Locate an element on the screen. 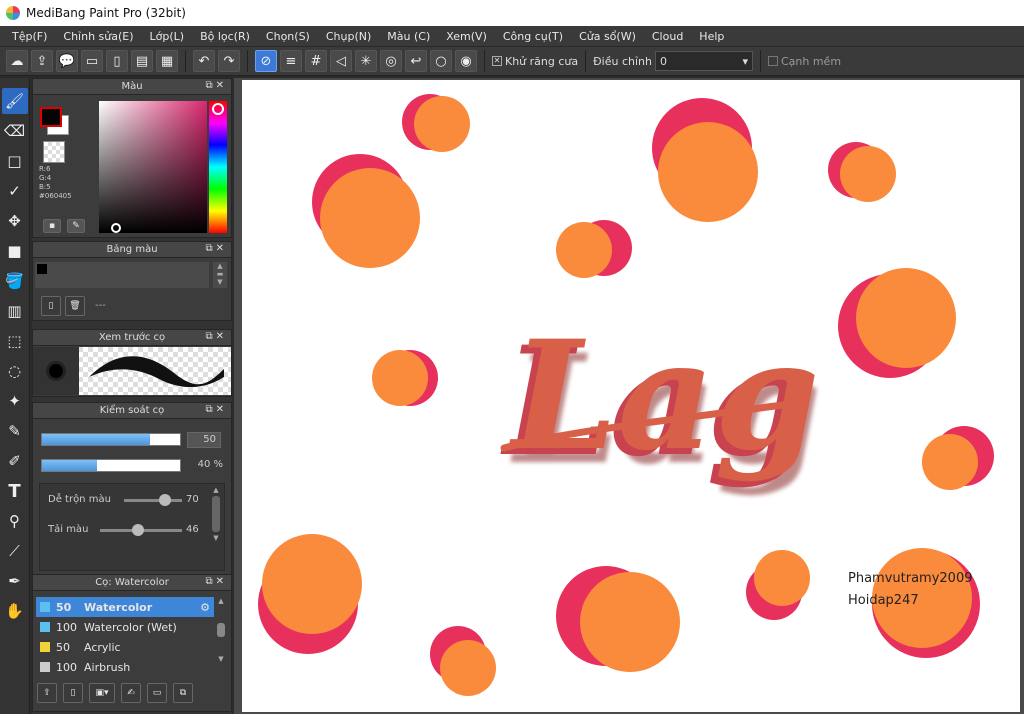 This screenshot has height=714, width=1024. adjust-value: 0 is located at coordinates (663, 61).